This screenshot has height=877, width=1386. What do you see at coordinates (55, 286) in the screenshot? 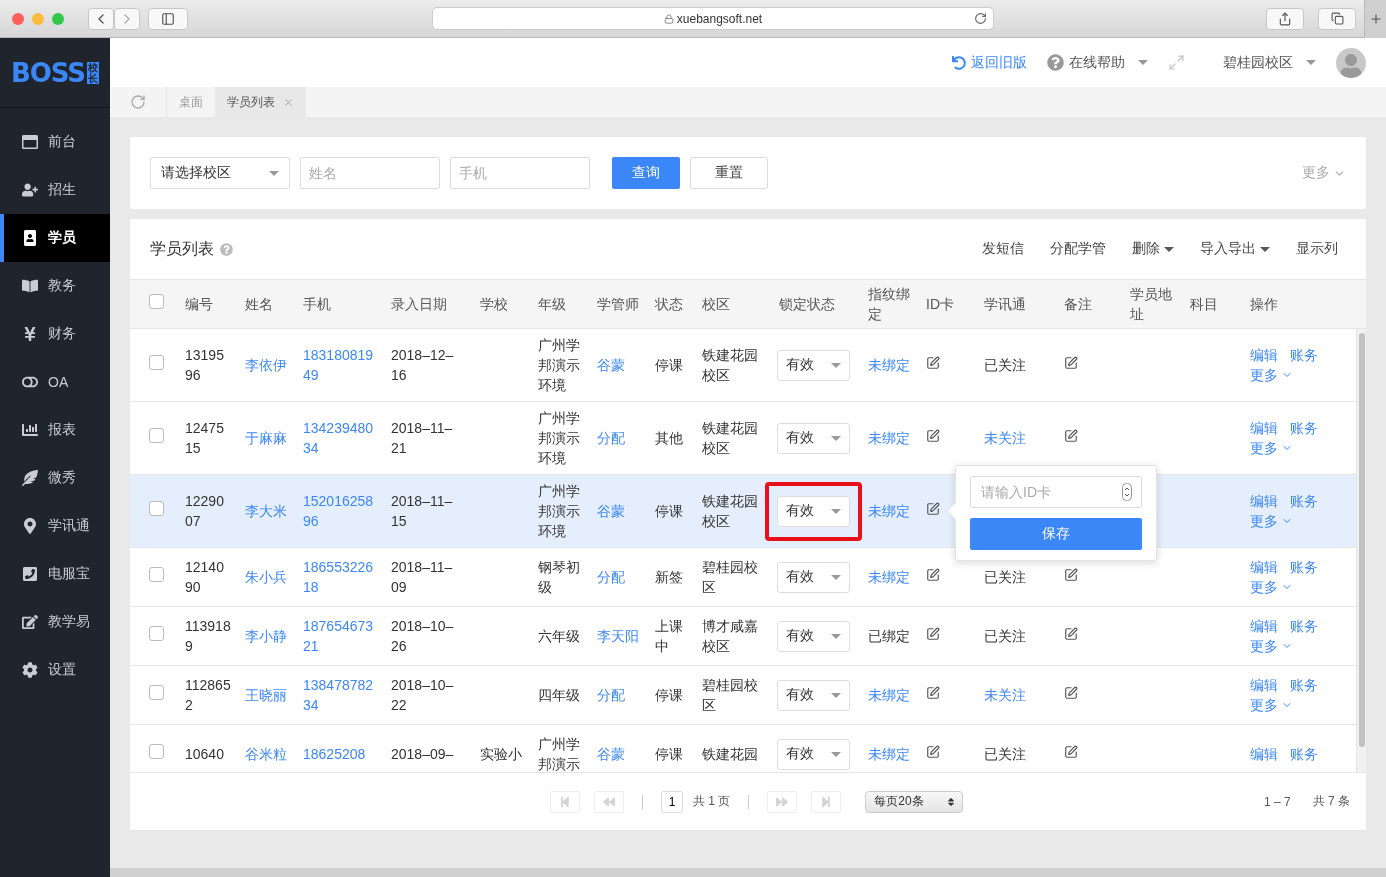
I see `sidebar-item: 教务` at bounding box center [55, 286].